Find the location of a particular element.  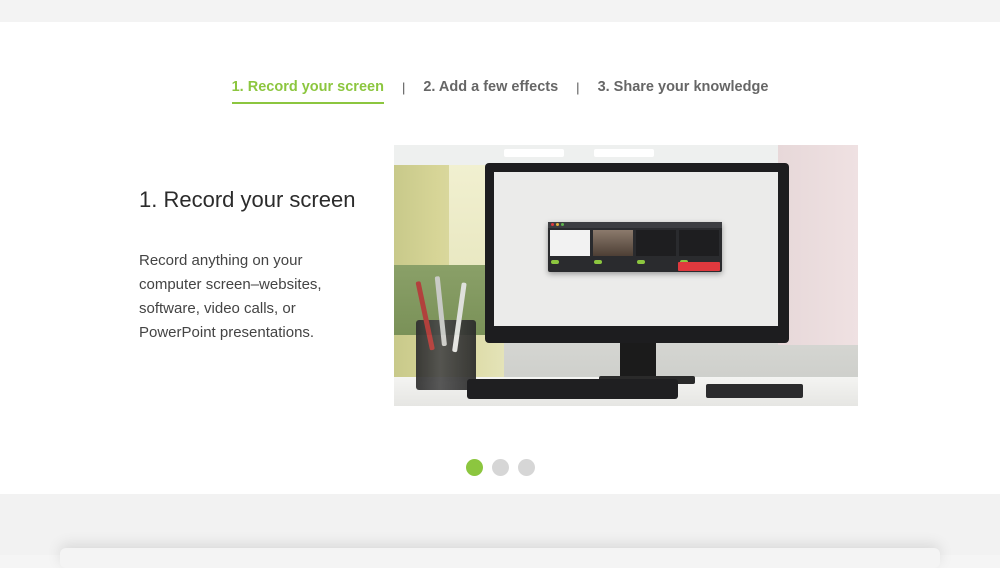

record-button-icon is located at coordinates (699, 266).